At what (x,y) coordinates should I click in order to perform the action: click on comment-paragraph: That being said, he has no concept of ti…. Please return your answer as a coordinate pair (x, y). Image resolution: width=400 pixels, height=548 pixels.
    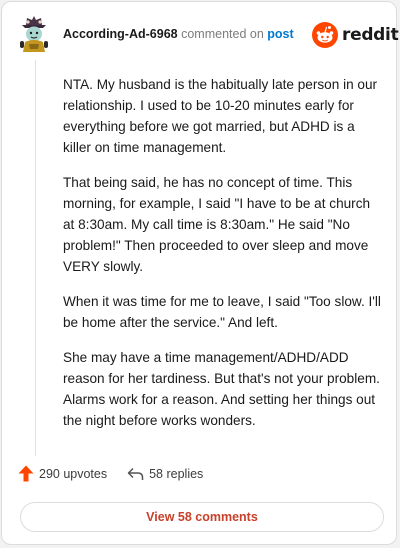
    Looking at the image, I should click on (217, 224).